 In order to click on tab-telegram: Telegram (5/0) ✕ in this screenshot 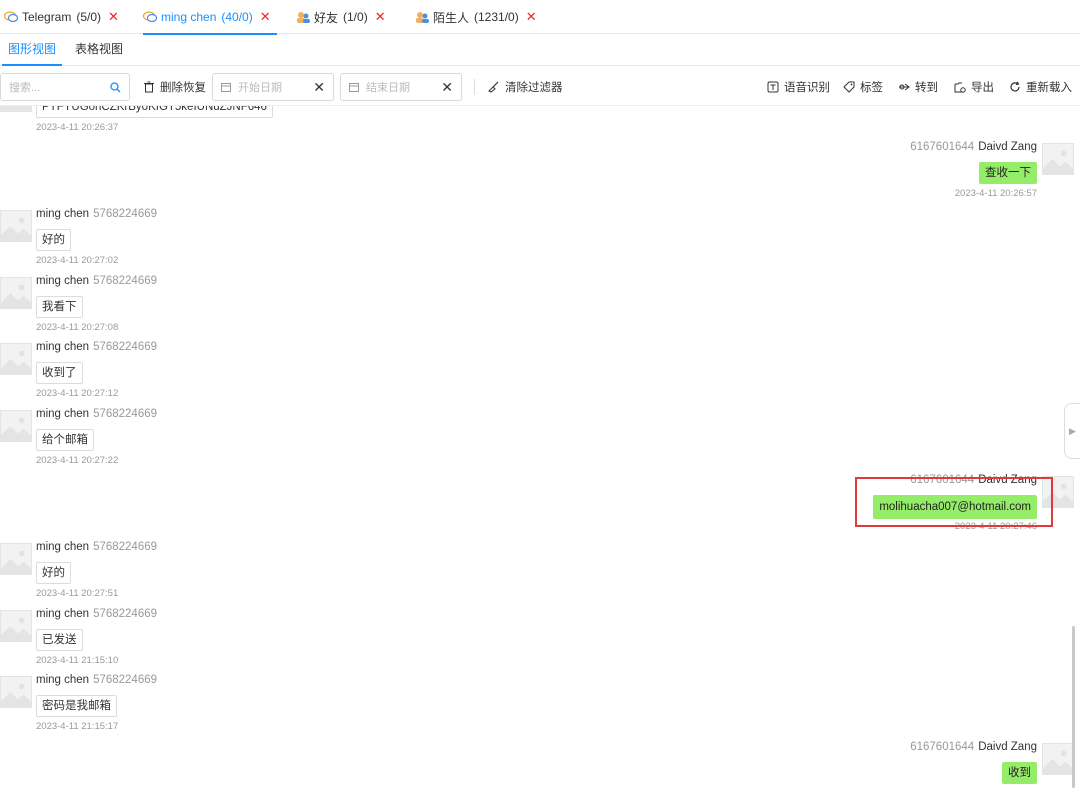, I will do `click(61, 17)`.